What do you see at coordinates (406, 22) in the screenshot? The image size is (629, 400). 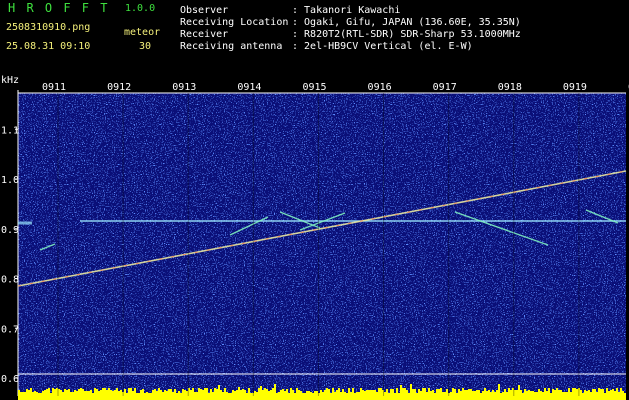 I see `info-value-location: : Ogaki, Gifu, JAPAN (136.60E, 35.35N)` at bounding box center [406, 22].